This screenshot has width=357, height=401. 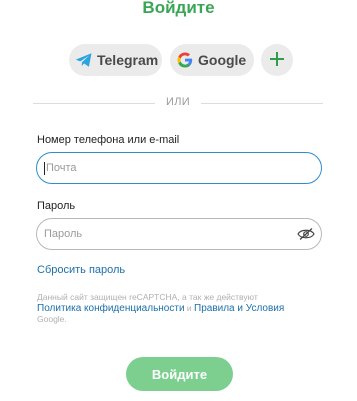 I want to click on google-login-button: Google, so click(x=212, y=60).